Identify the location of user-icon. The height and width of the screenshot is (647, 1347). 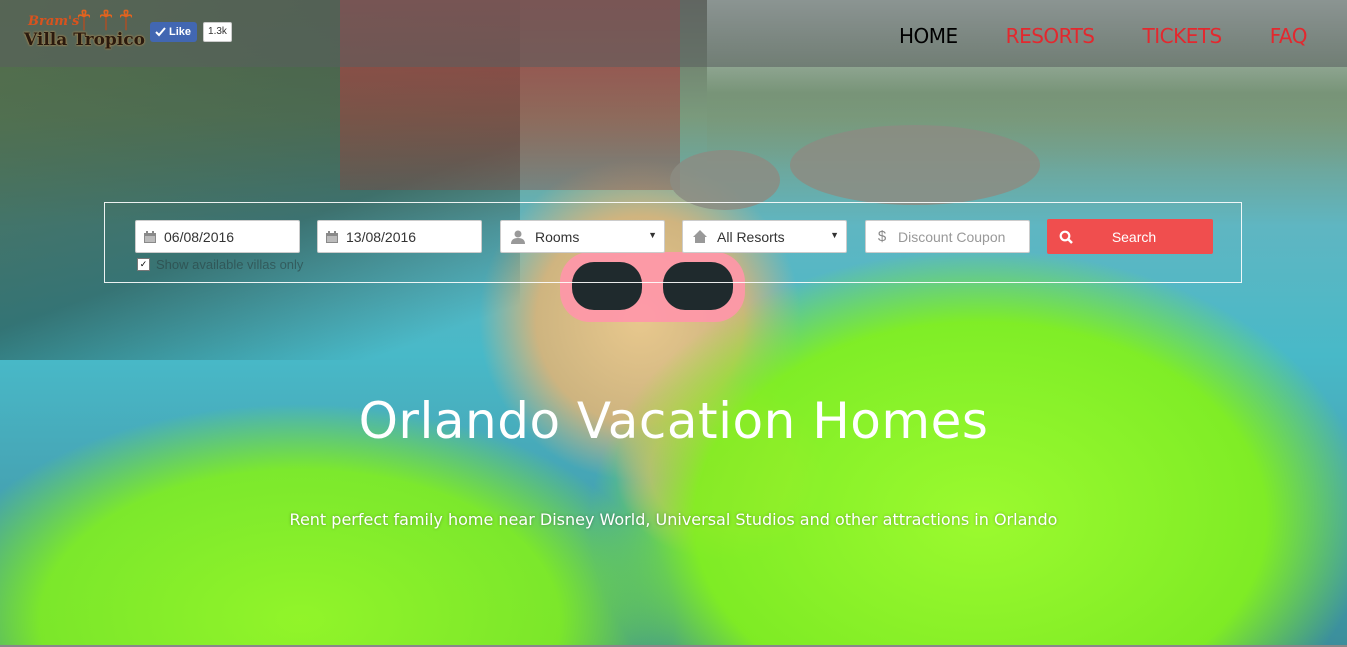
(518, 237).